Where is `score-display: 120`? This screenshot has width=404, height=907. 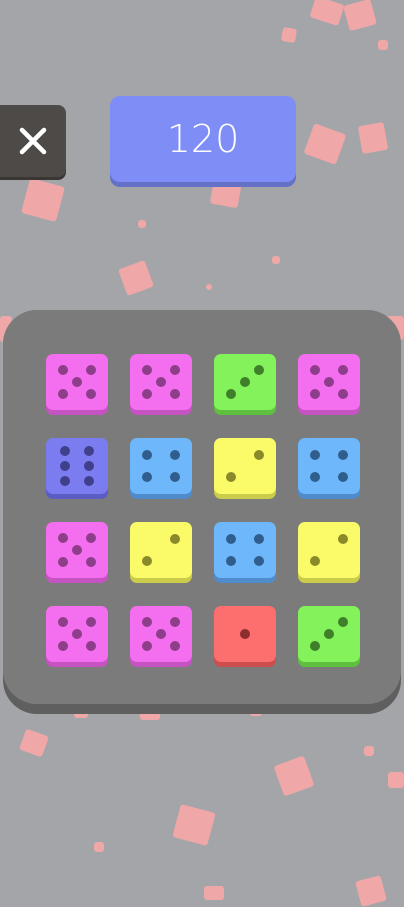 score-display: 120 is located at coordinates (203, 139).